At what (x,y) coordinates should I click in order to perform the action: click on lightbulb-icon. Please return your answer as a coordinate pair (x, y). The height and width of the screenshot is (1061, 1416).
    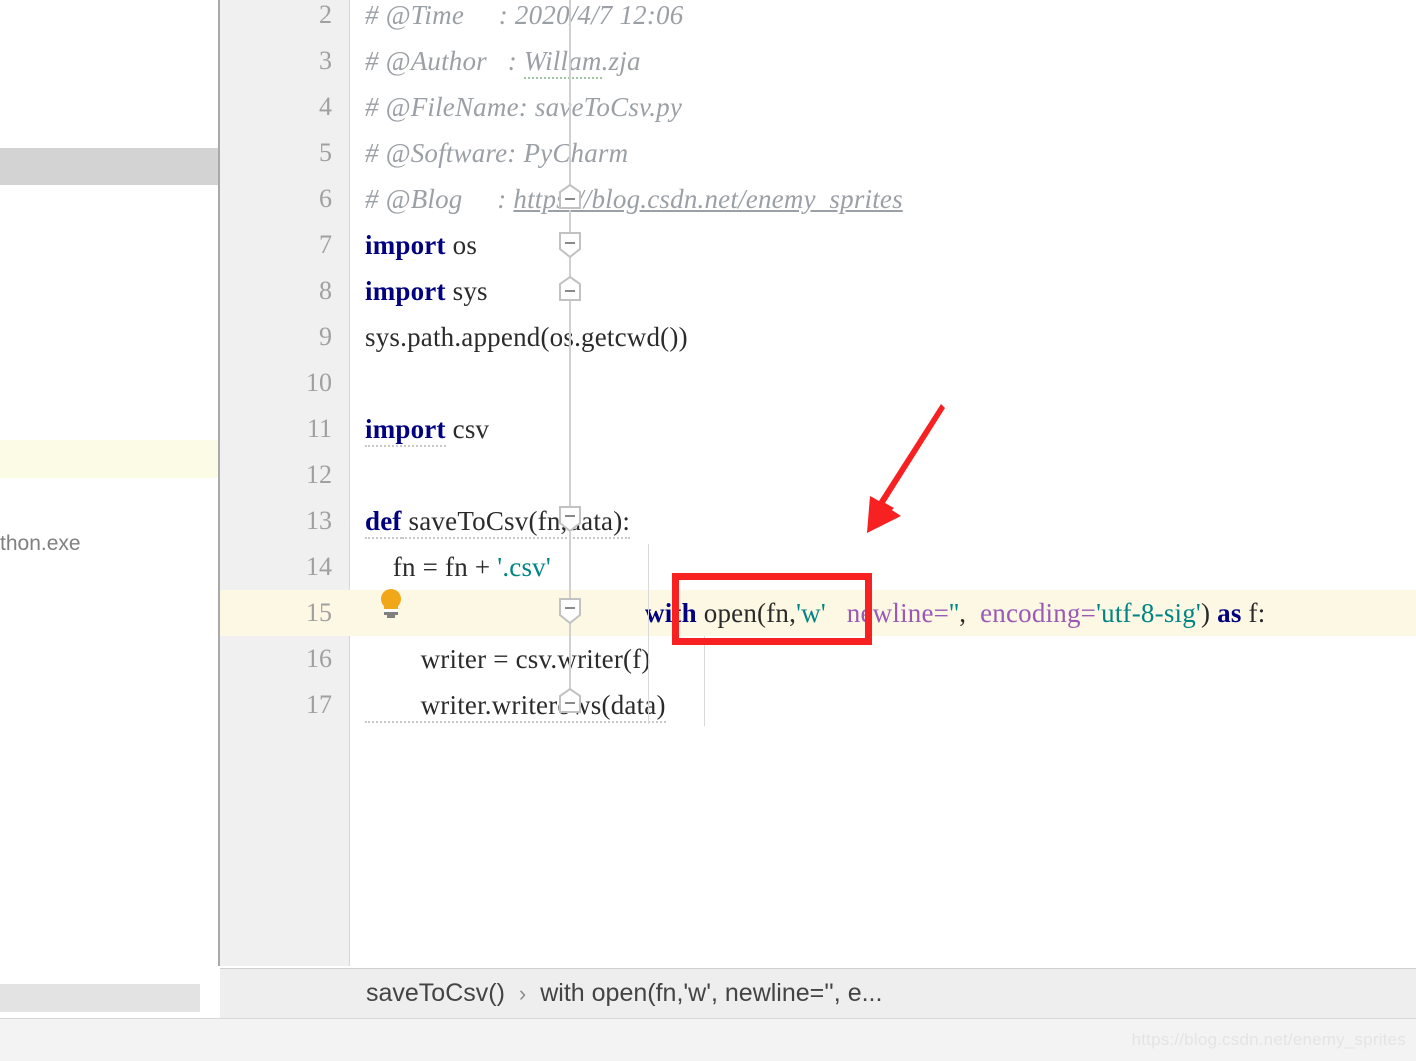
    Looking at the image, I should click on (391, 603).